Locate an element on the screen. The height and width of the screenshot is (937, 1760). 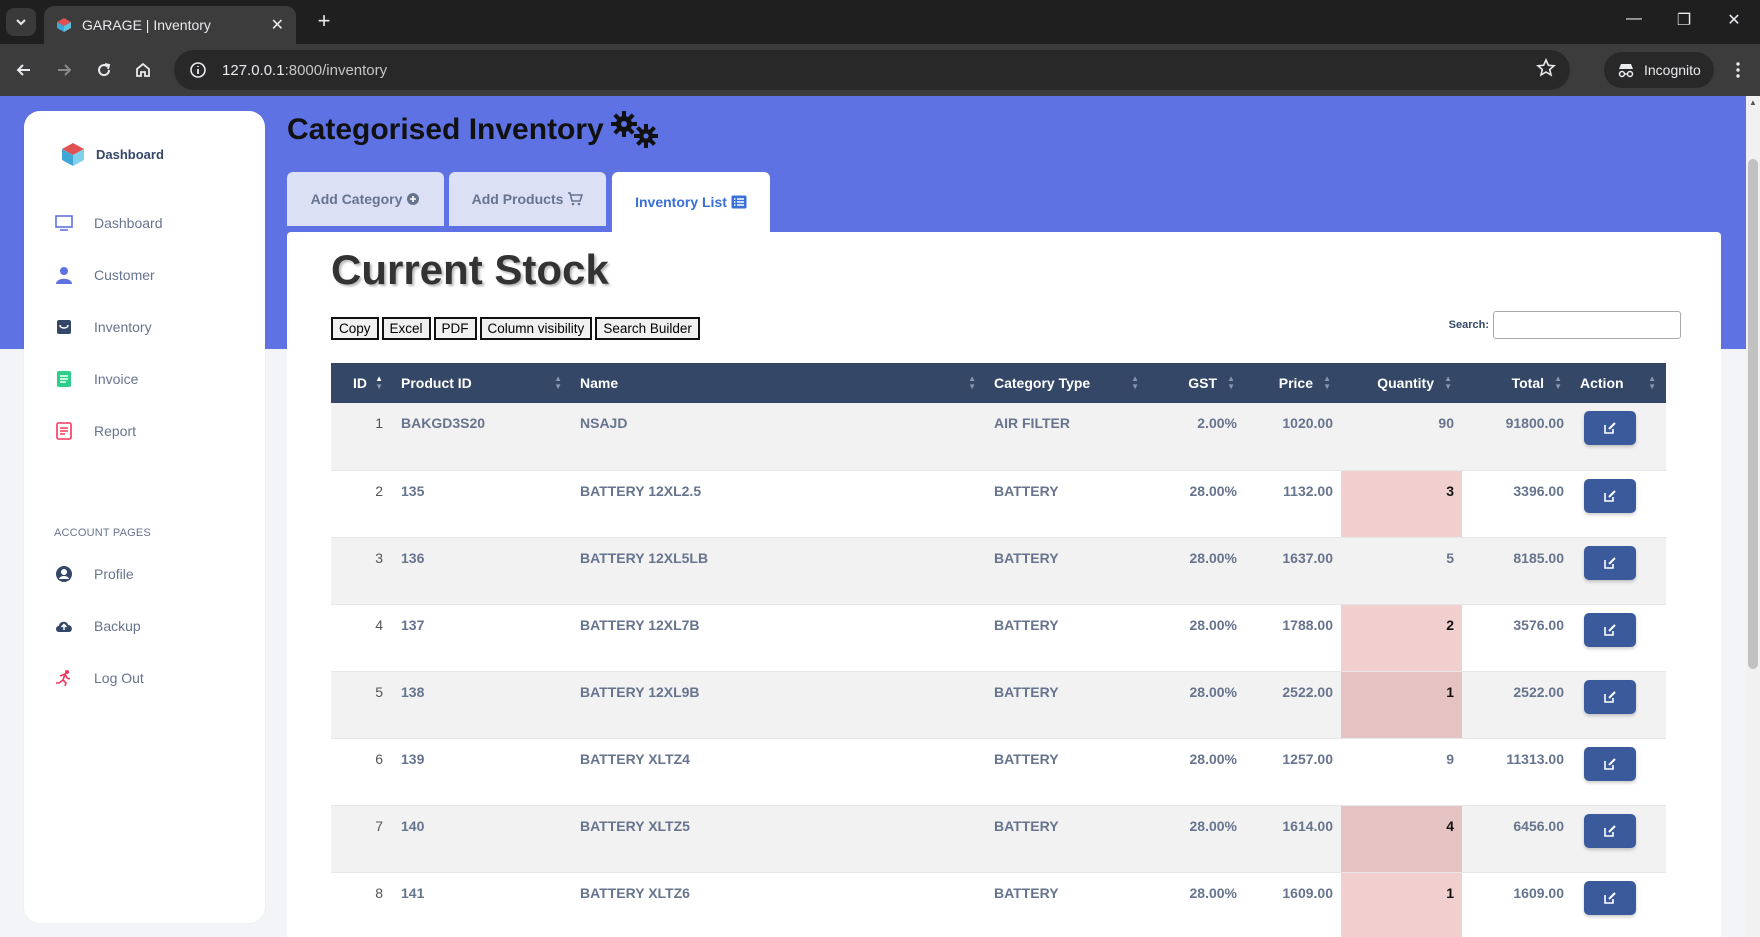
column-header-price: Price ▲ ▼ is located at coordinates (1293, 383).